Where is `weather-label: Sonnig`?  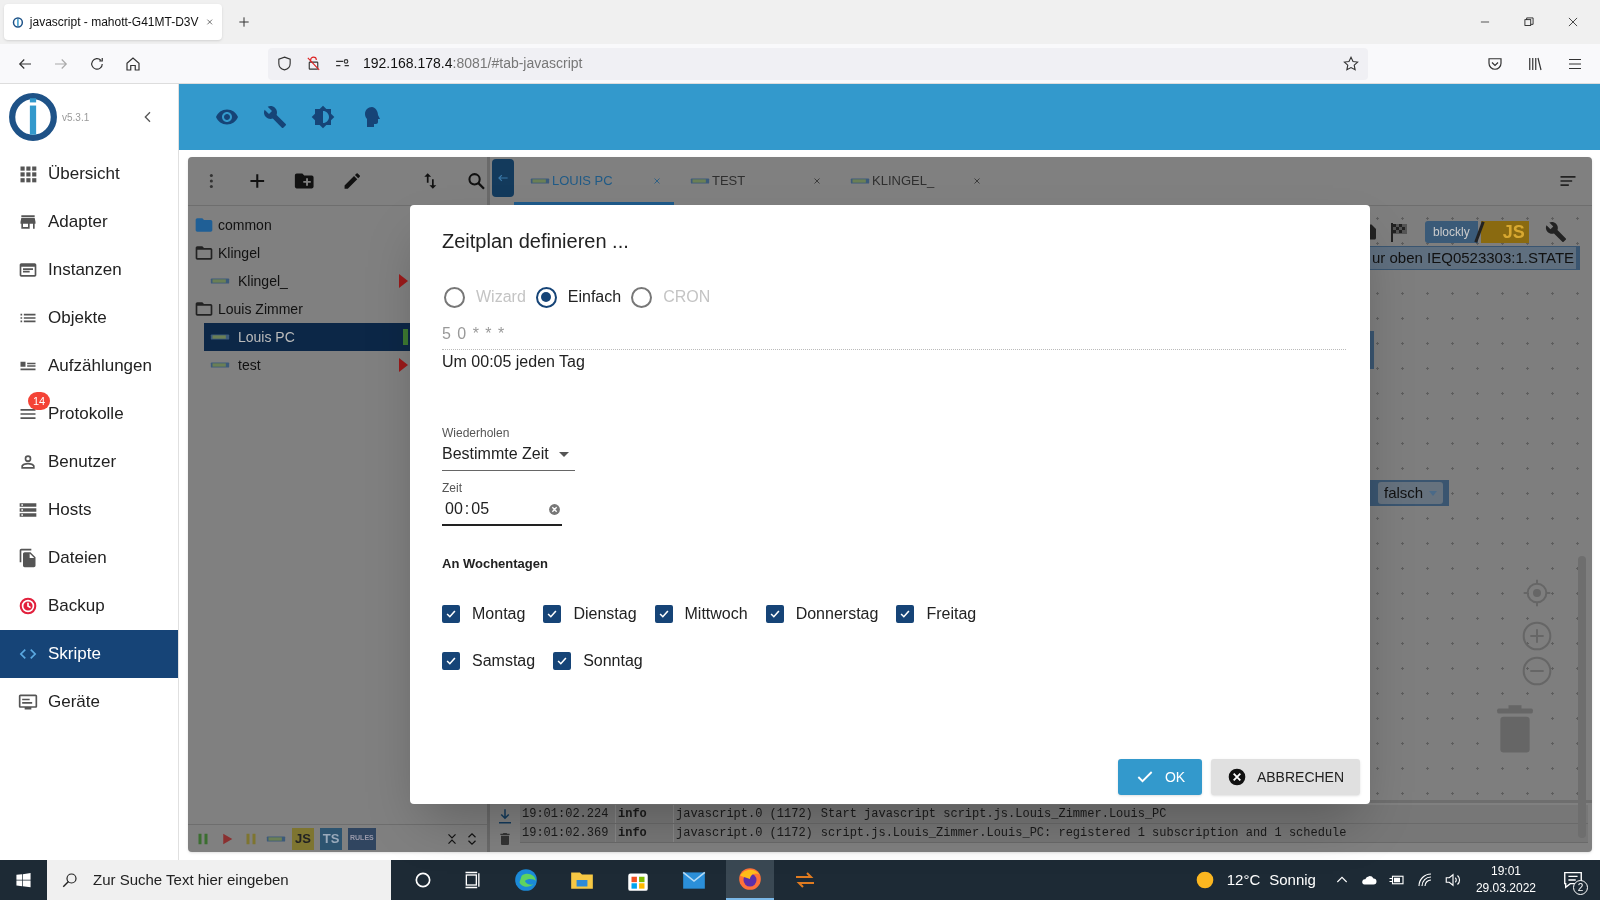 weather-label: Sonnig is located at coordinates (1292, 879).